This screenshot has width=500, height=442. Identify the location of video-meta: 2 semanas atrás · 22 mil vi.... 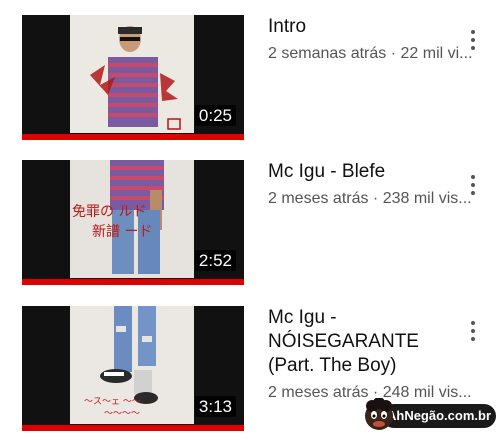
(370, 53).